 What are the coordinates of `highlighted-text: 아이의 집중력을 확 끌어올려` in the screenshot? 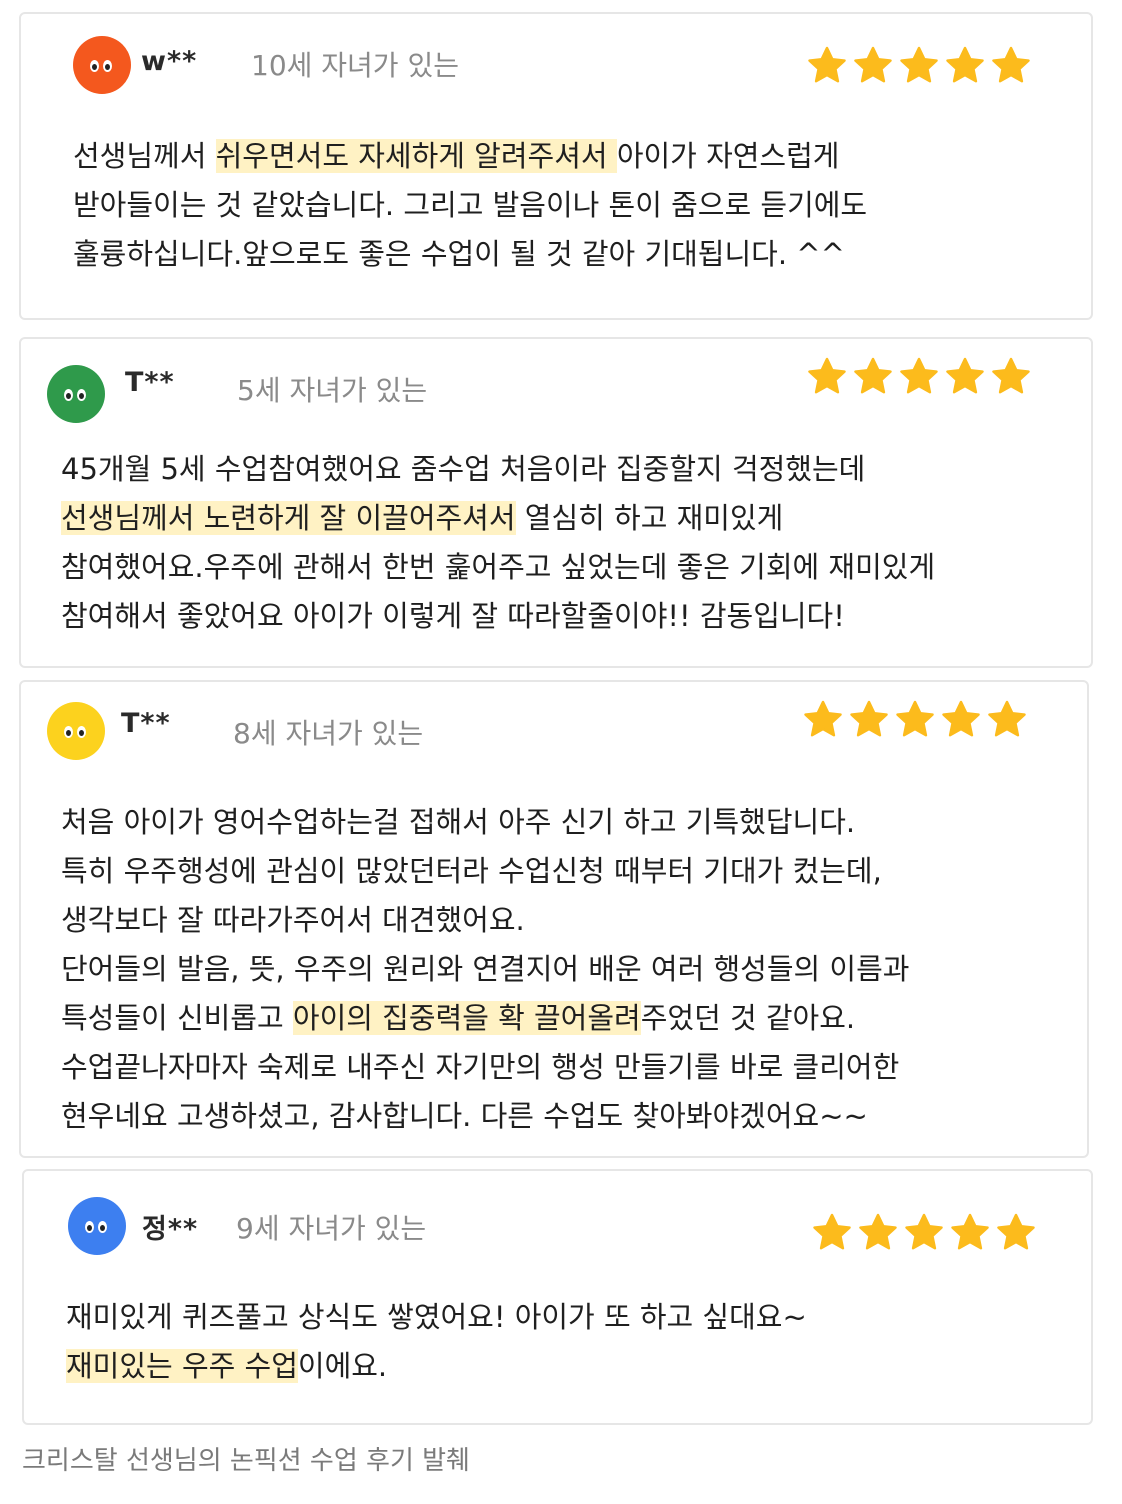 It's located at (466, 1018).